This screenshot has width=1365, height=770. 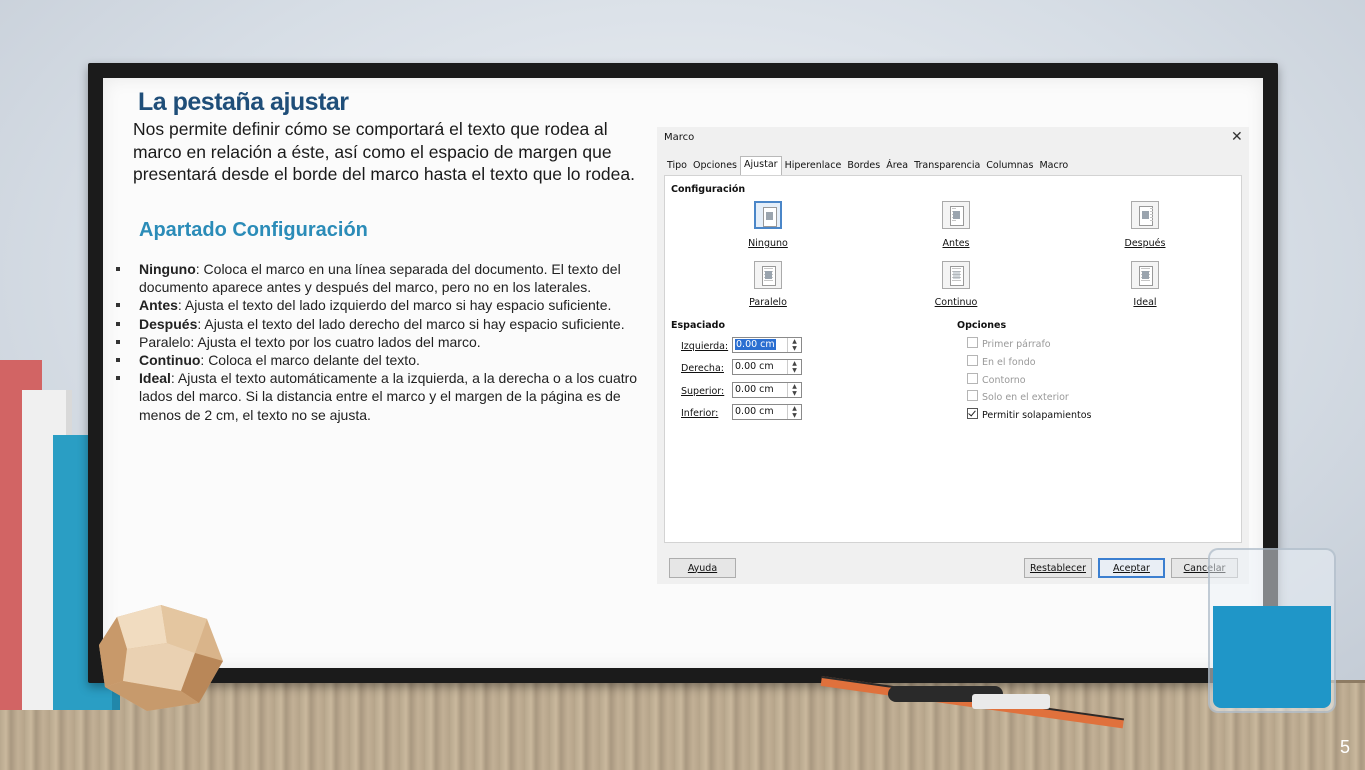 What do you see at coordinates (1025, 397) in the screenshot?
I see `option-label: Solo en el exterior` at bounding box center [1025, 397].